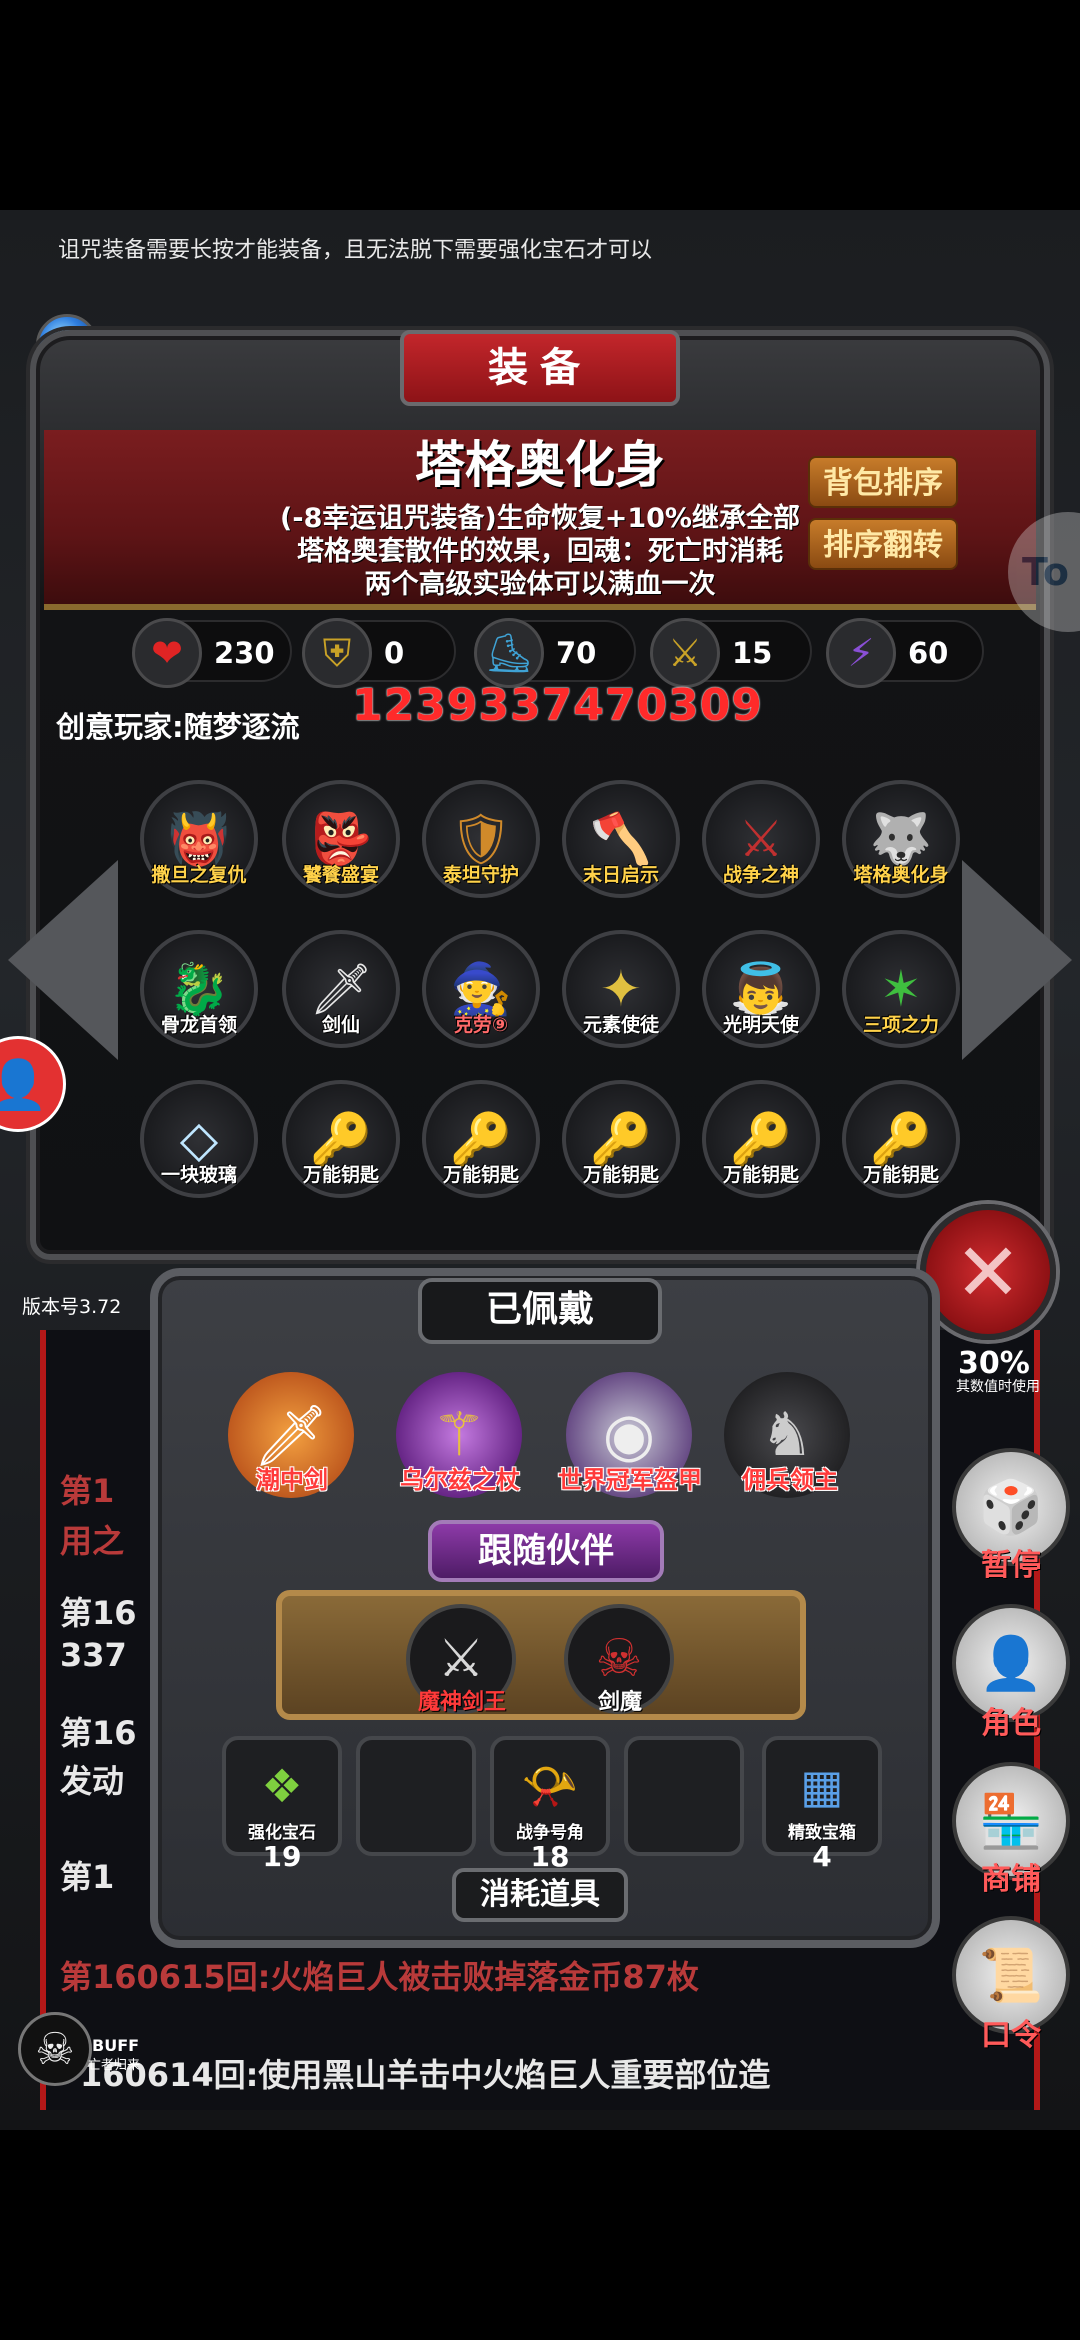 The height and width of the screenshot is (2340, 1080). Describe the element at coordinates (620, 875) in the screenshot. I see `set-item-label: 末日启示` at that location.